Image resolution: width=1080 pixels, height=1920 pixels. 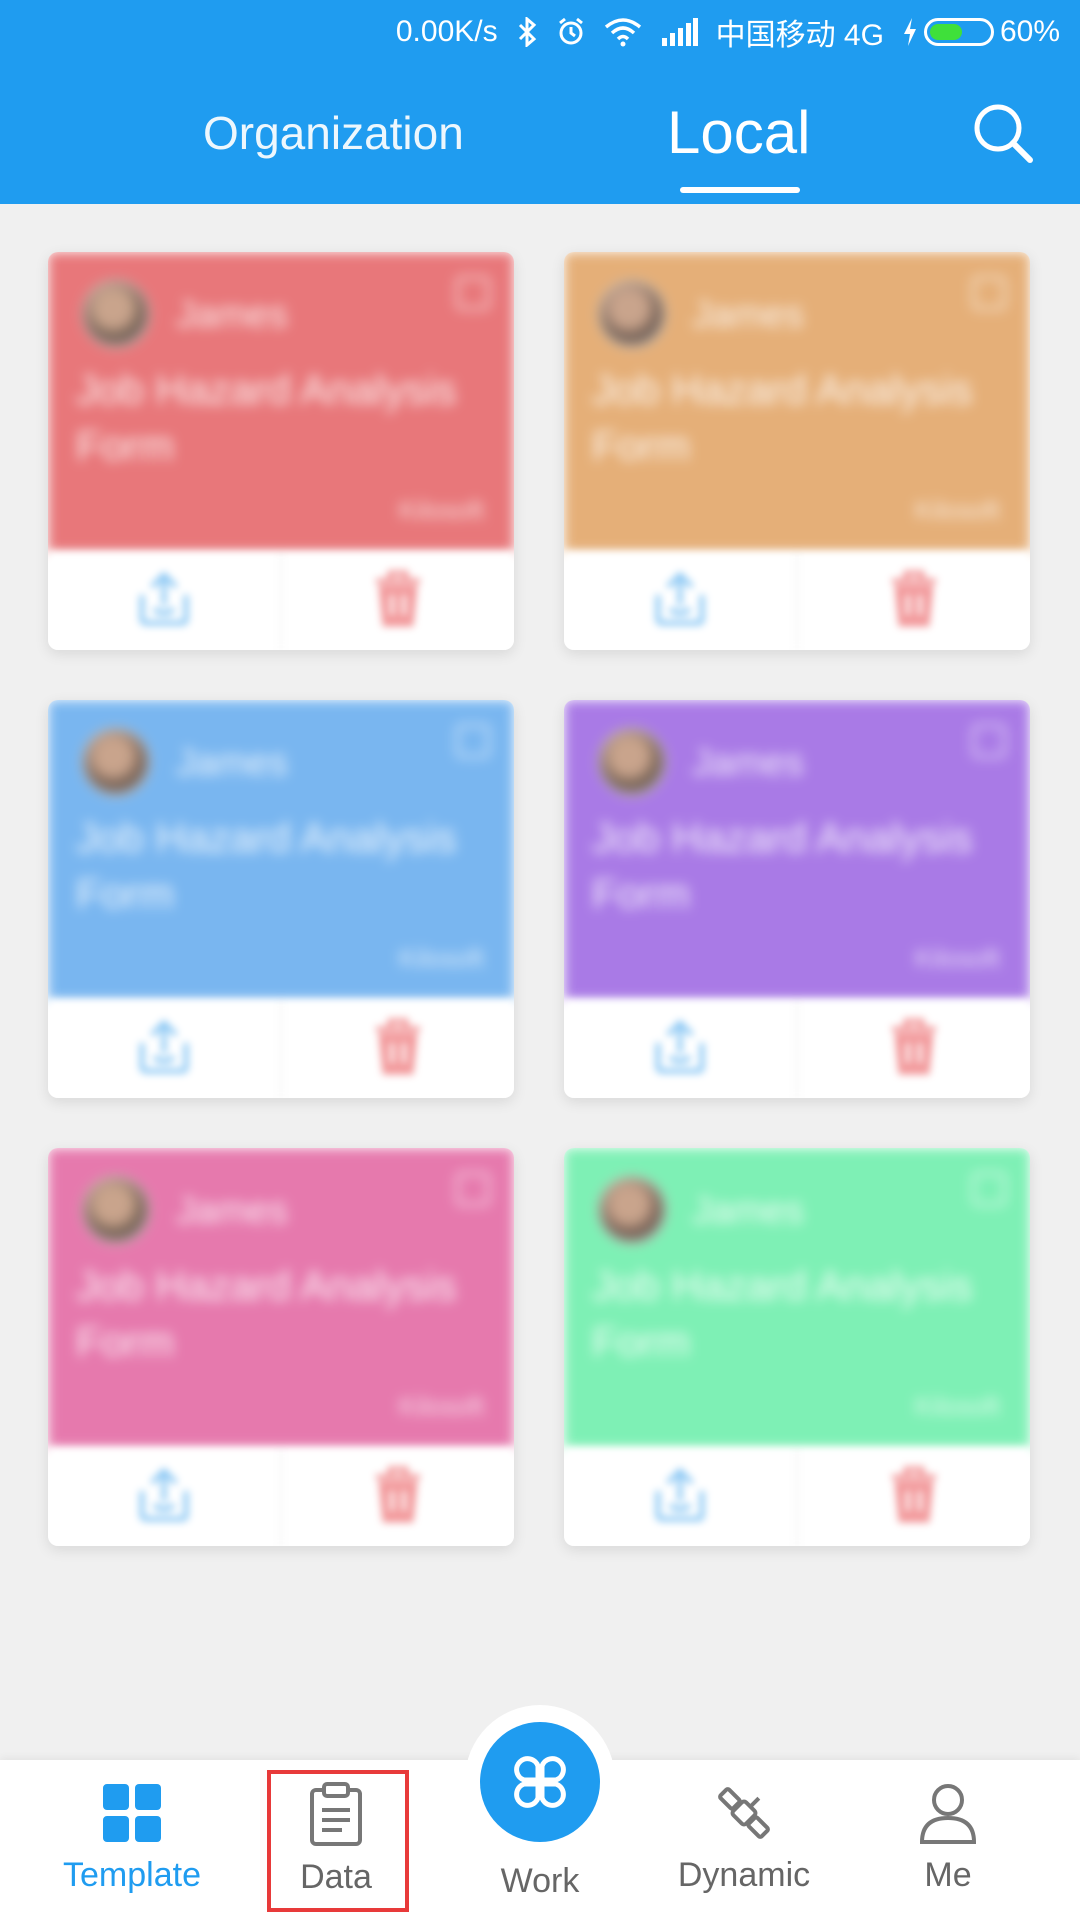 What do you see at coordinates (623, 32) in the screenshot?
I see `wifi-icon` at bounding box center [623, 32].